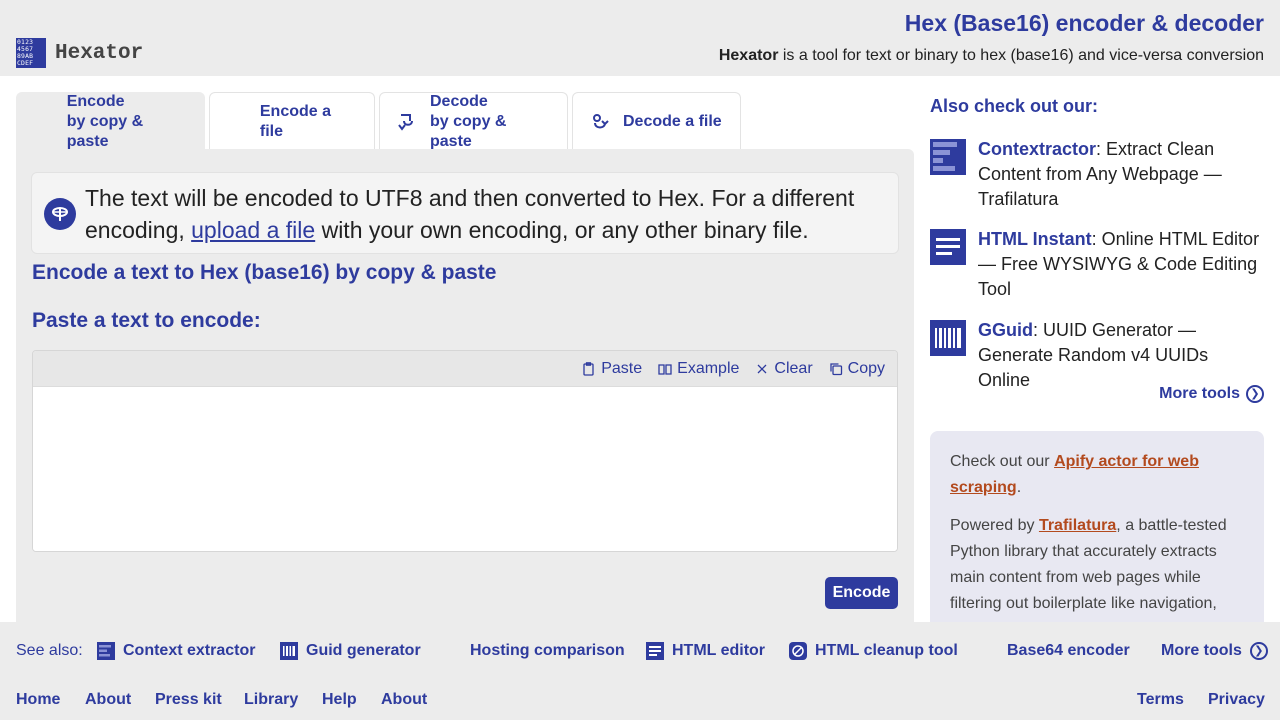 This screenshot has width=1280, height=720. What do you see at coordinates (1002, 461) in the screenshot?
I see `promo-text: Check out our` at bounding box center [1002, 461].